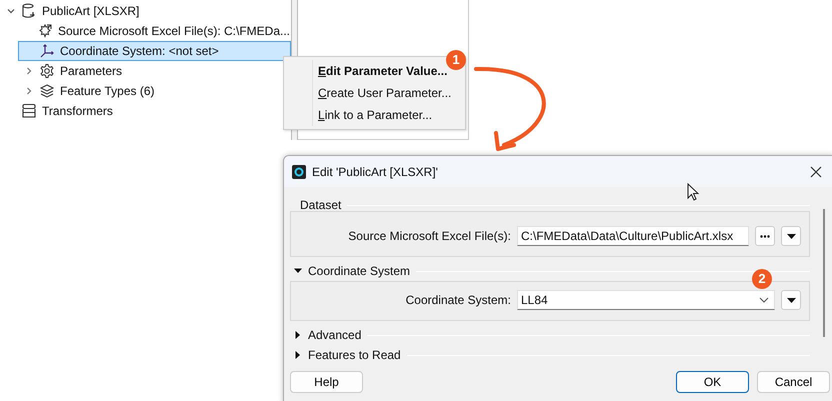 This screenshot has height=401, width=832. Describe the element at coordinates (29, 111) in the screenshot. I see `stack-icon` at that location.